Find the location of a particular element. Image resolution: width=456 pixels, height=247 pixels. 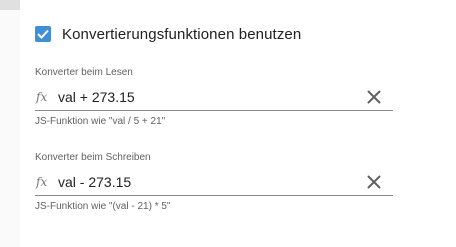

use-conversion-functions-option: Konvertierungsfunktionen benutzen is located at coordinates (168, 34).